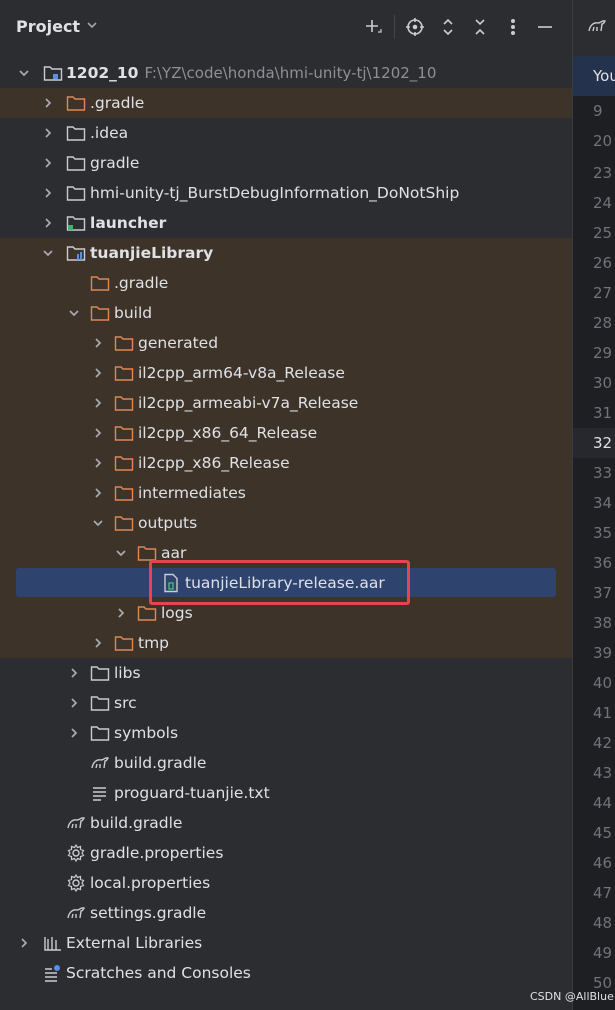  What do you see at coordinates (248, 403) in the screenshot?
I see `tree-item-label: il2cpp_armeabi-v7a_Release` at bounding box center [248, 403].